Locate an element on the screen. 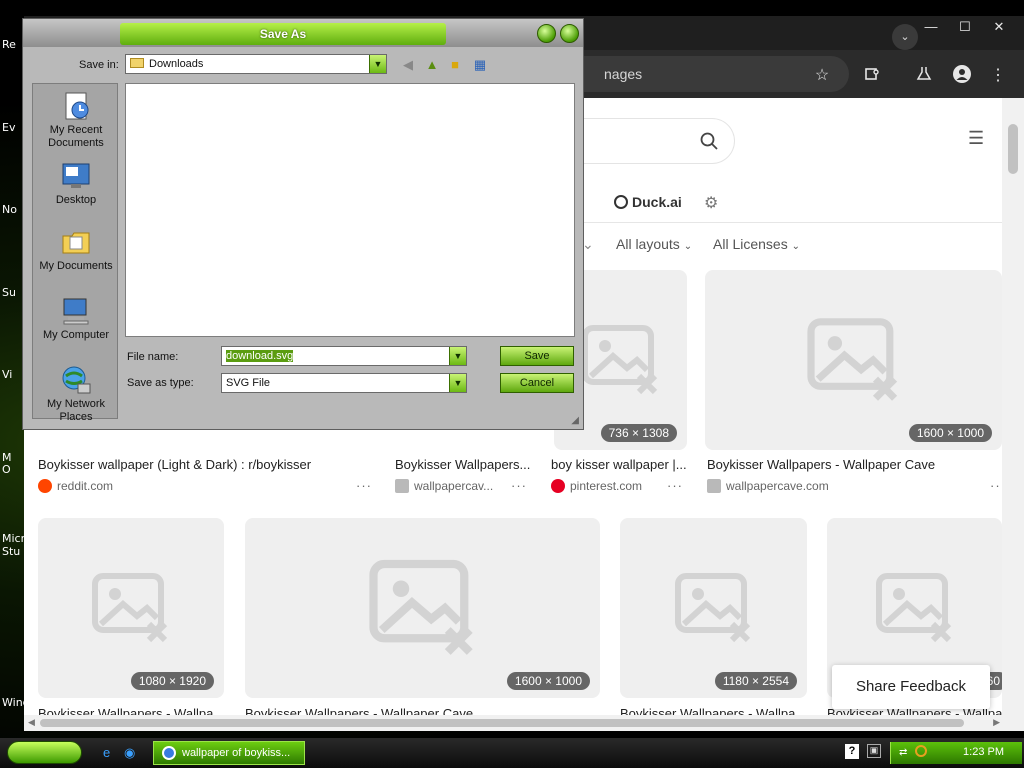 This screenshot has height=768, width=1024. profile-icon is located at coordinates (962, 76).